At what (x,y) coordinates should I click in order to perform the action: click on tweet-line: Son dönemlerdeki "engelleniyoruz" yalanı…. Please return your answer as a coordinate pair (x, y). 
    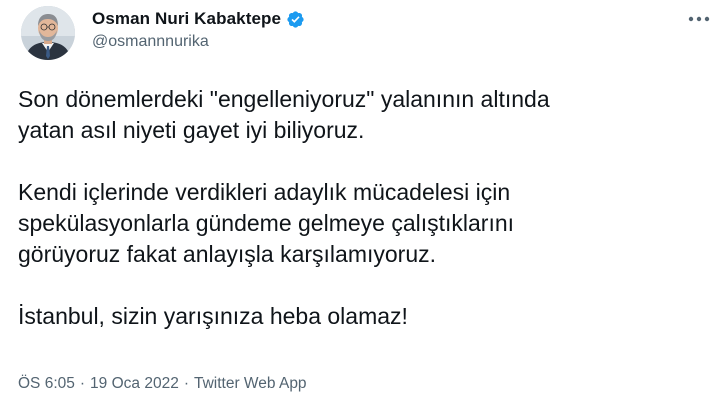
    Looking at the image, I should click on (284, 99).